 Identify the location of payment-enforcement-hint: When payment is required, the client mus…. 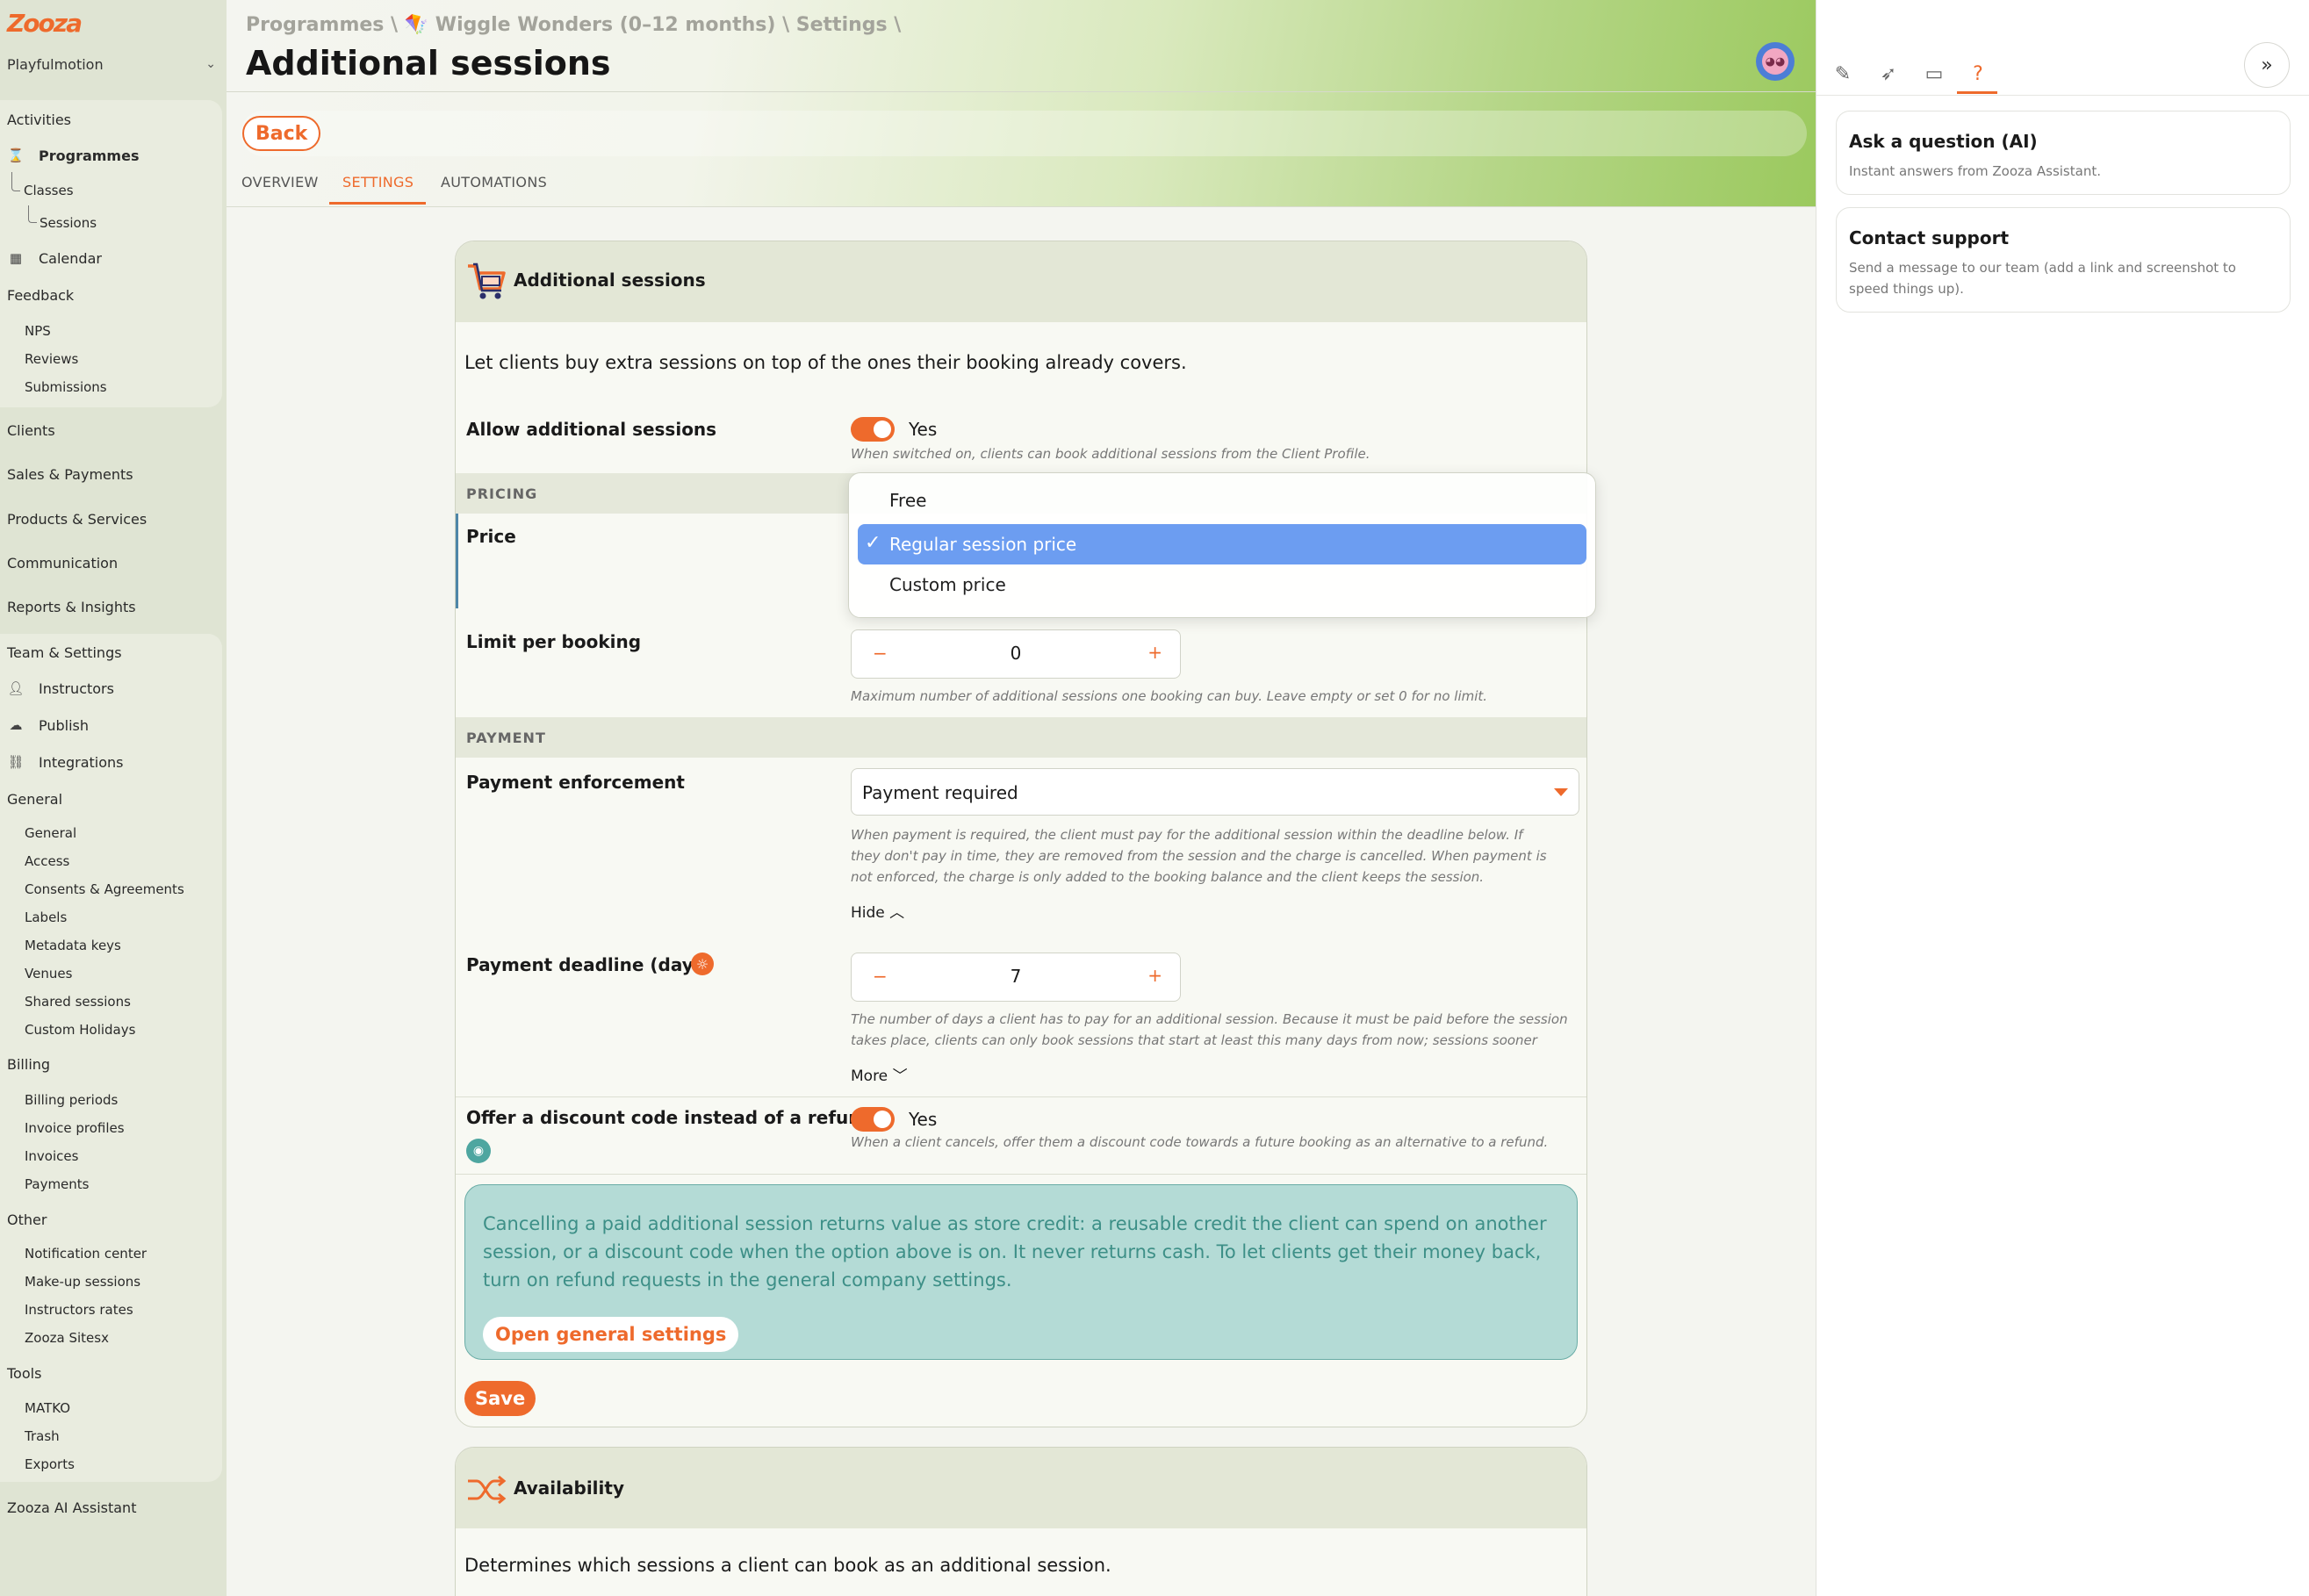
(1199, 856).